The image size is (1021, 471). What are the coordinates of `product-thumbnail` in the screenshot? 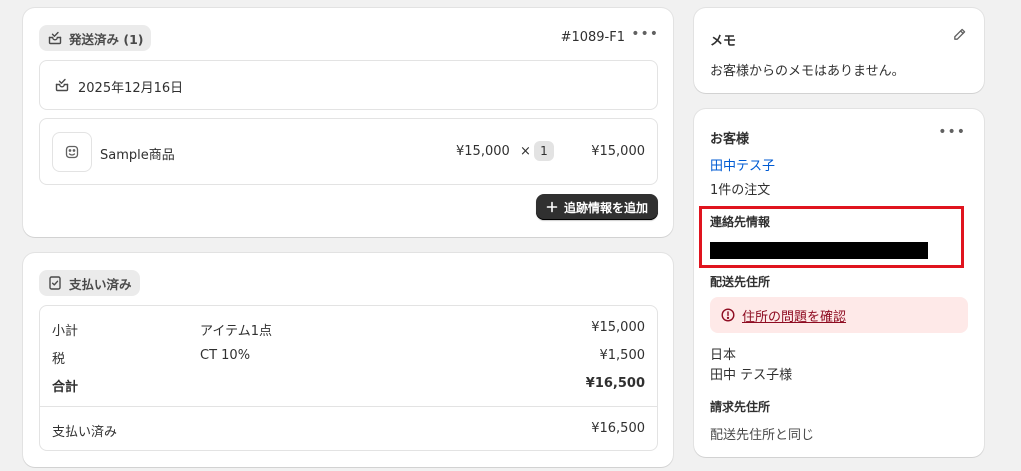 It's located at (72, 152).